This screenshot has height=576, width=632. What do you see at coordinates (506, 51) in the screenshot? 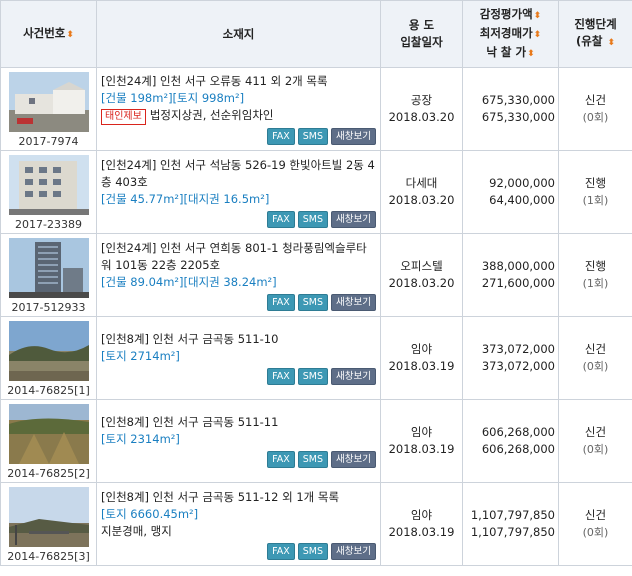
I see `winning-bid-header-label: 낙 찰 가` at bounding box center [506, 51].